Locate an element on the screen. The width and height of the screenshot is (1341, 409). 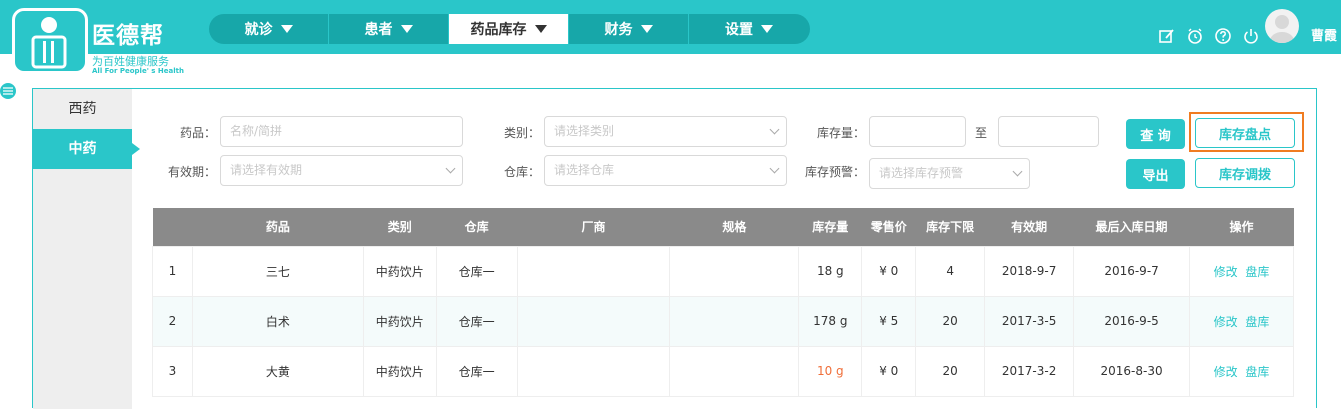
nav-item-visit: 就诊 is located at coordinates (269, 29).